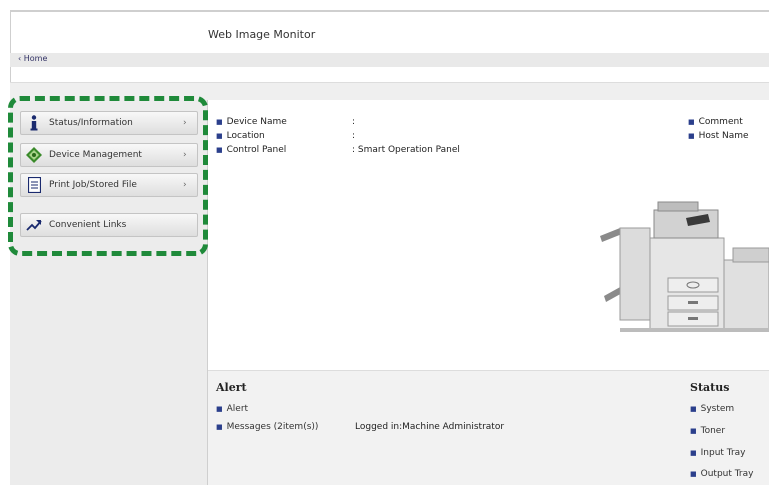 This screenshot has height=485, width=769. I want to click on host-name-label: Host Name, so click(718, 136).